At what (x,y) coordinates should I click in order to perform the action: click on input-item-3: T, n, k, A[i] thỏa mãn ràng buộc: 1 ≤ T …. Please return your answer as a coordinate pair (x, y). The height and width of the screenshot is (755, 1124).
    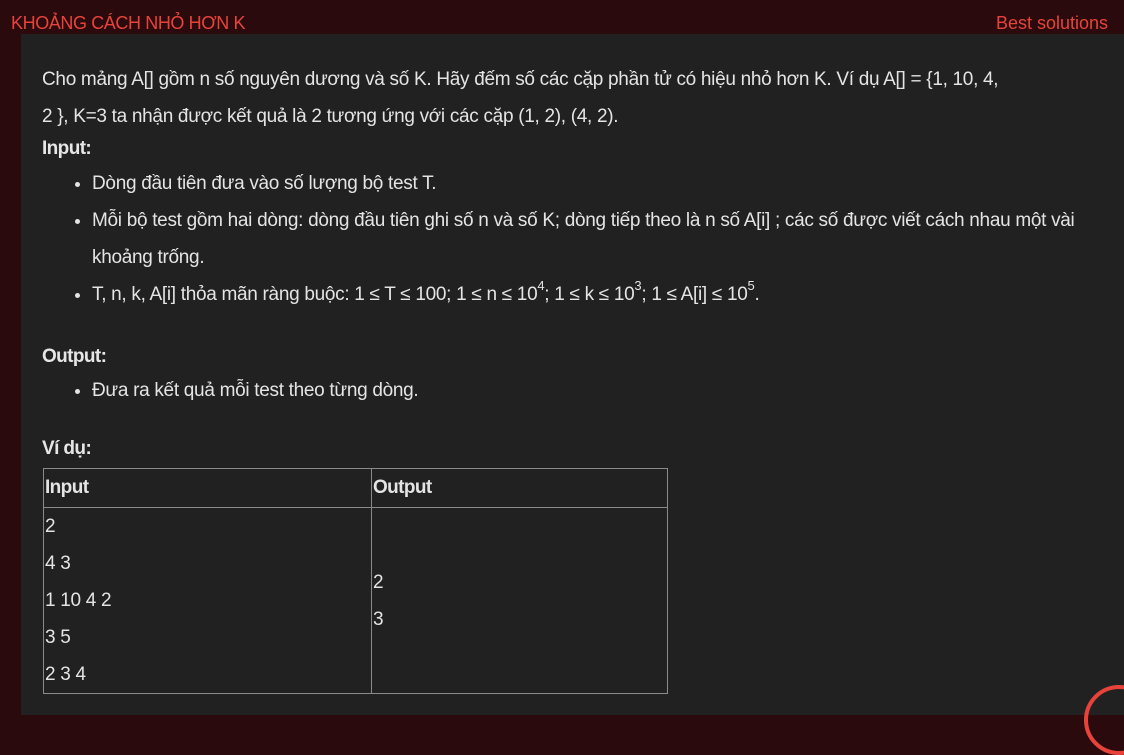
    Looking at the image, I should click on (604, 294).